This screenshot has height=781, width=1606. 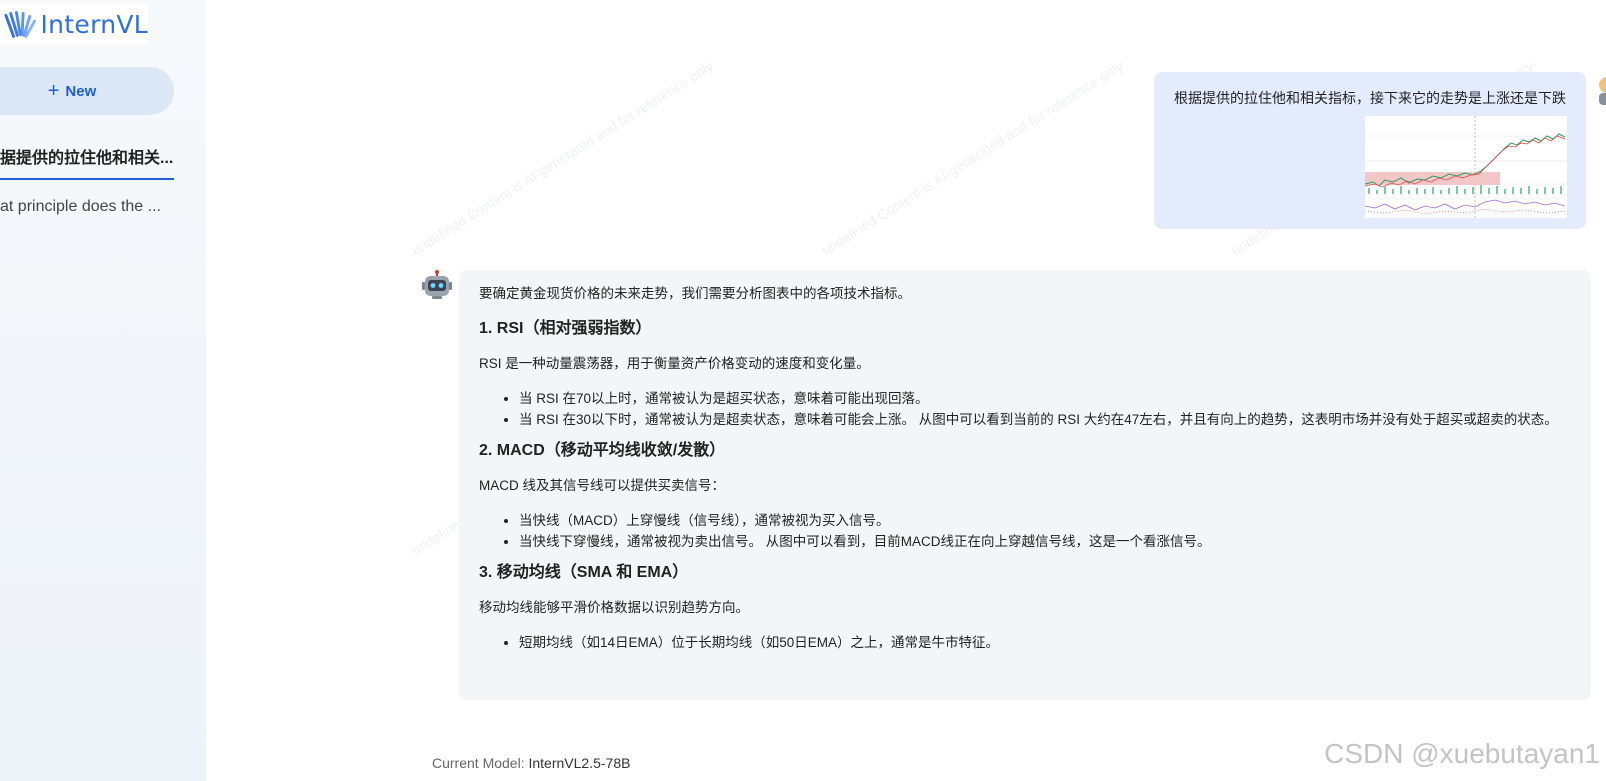 I want to click on plus-icon: +, so click(x=53, y=91).